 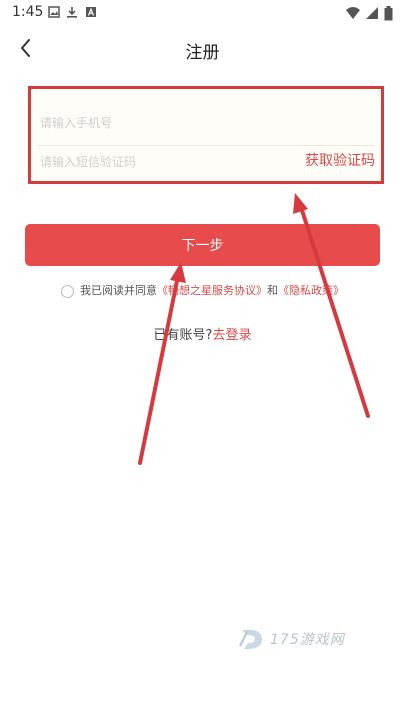 I want to click on agreement-prefix: 我已阅读并同意, so click(x=118, y=290).